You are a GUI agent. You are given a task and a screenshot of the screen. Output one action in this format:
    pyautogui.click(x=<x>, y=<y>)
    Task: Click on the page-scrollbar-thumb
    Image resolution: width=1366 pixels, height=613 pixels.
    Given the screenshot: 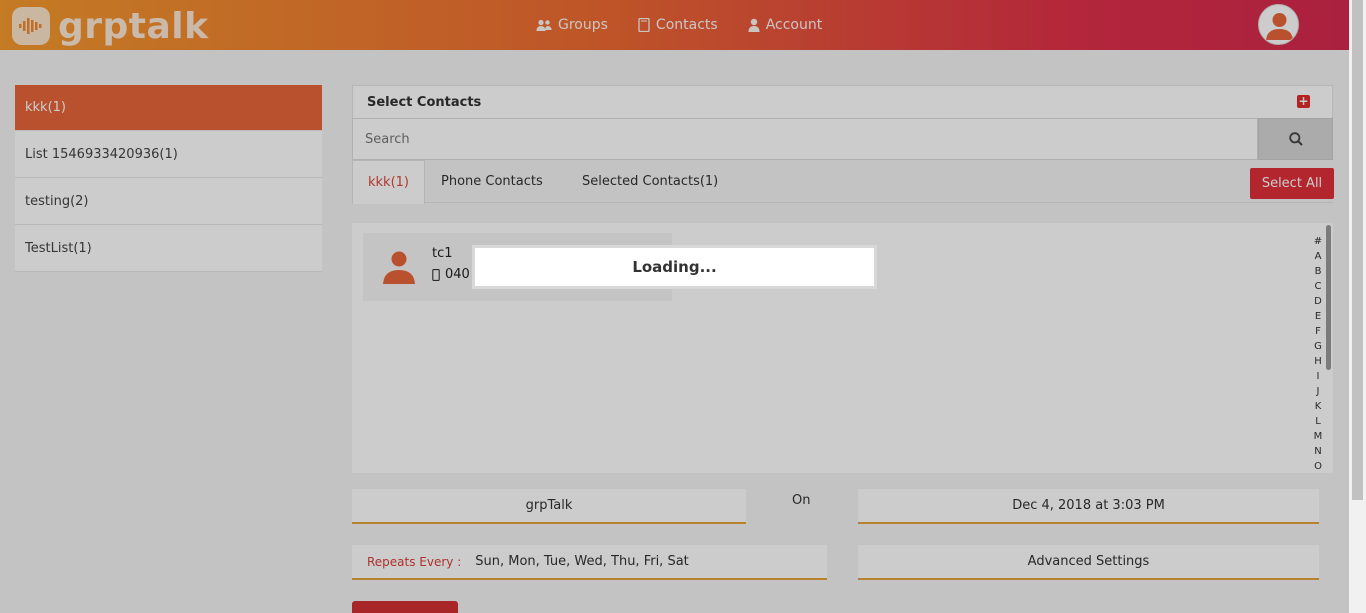 What is the action you would take?
    pyautogui.click(x=1357, y=250)
    